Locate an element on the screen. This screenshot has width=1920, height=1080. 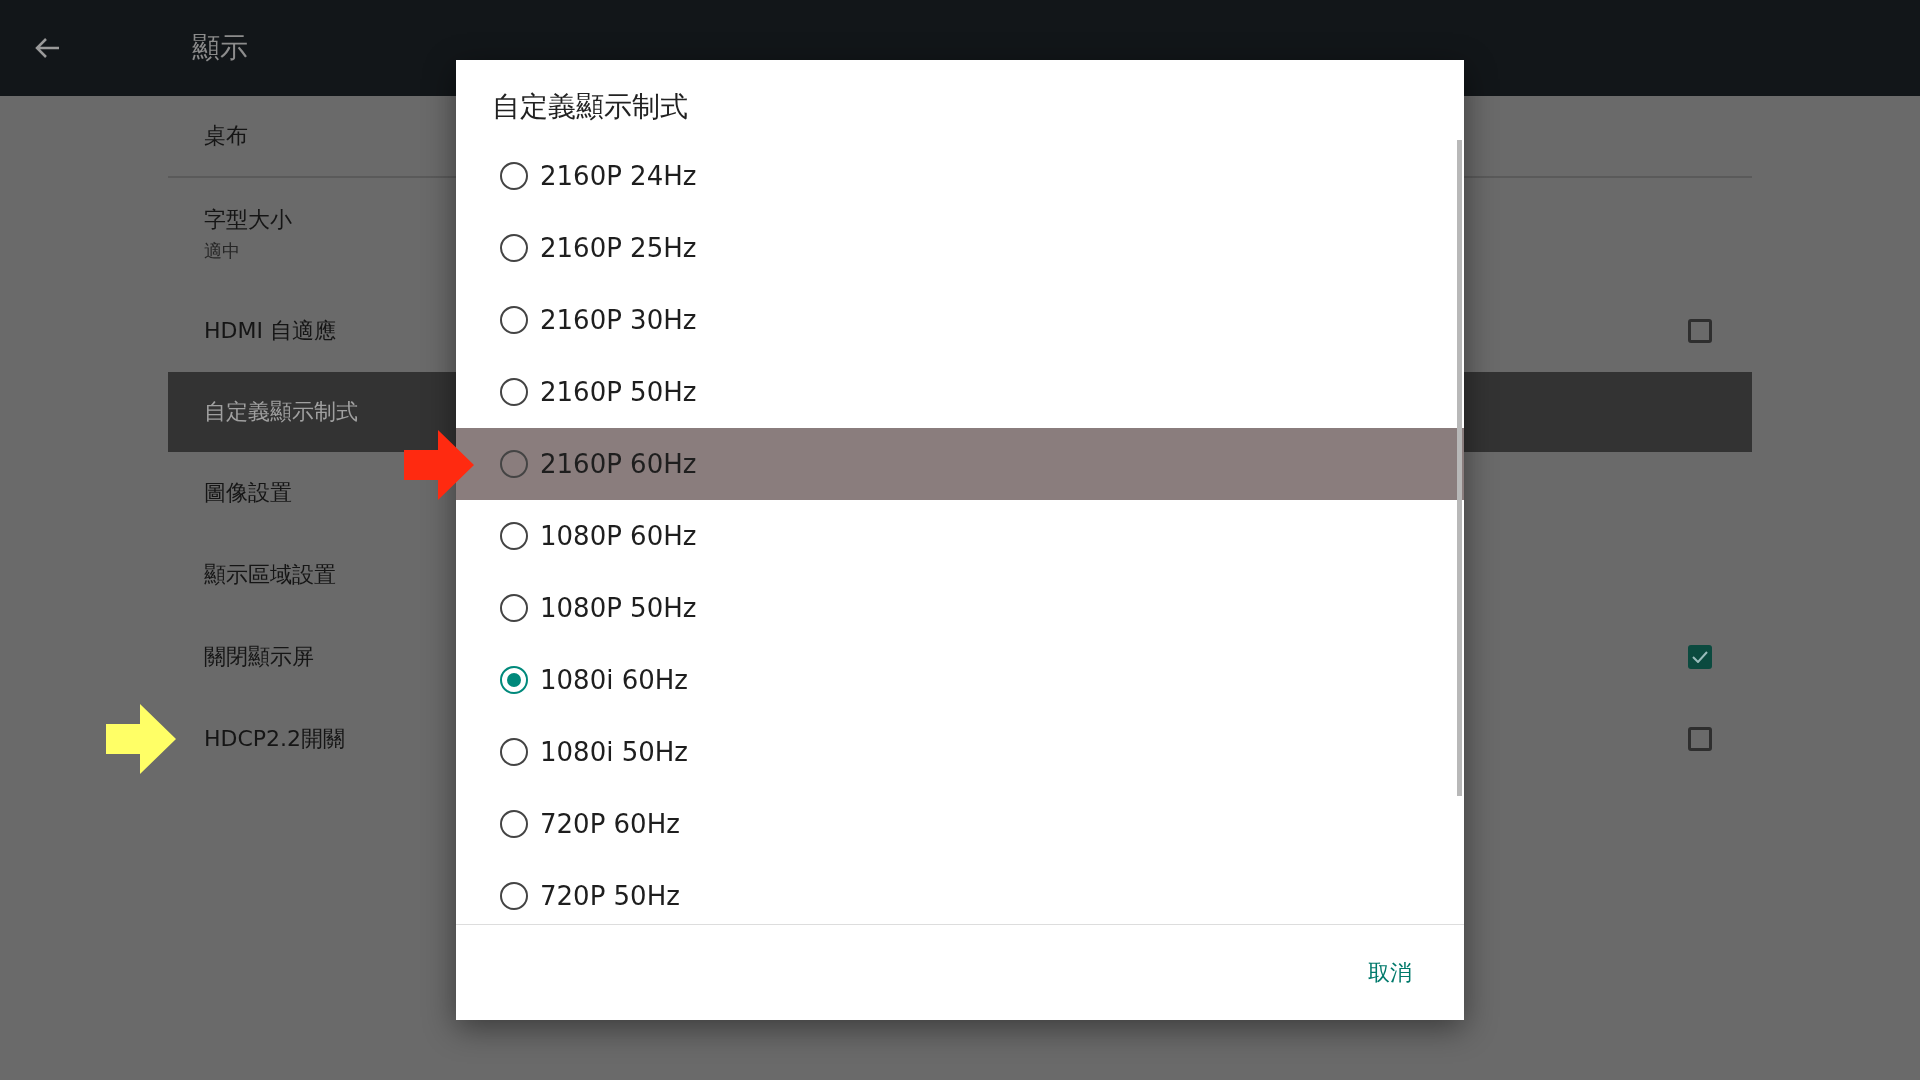
setting-label: HDCP2.2開關 is located at coordinates (275, 739).